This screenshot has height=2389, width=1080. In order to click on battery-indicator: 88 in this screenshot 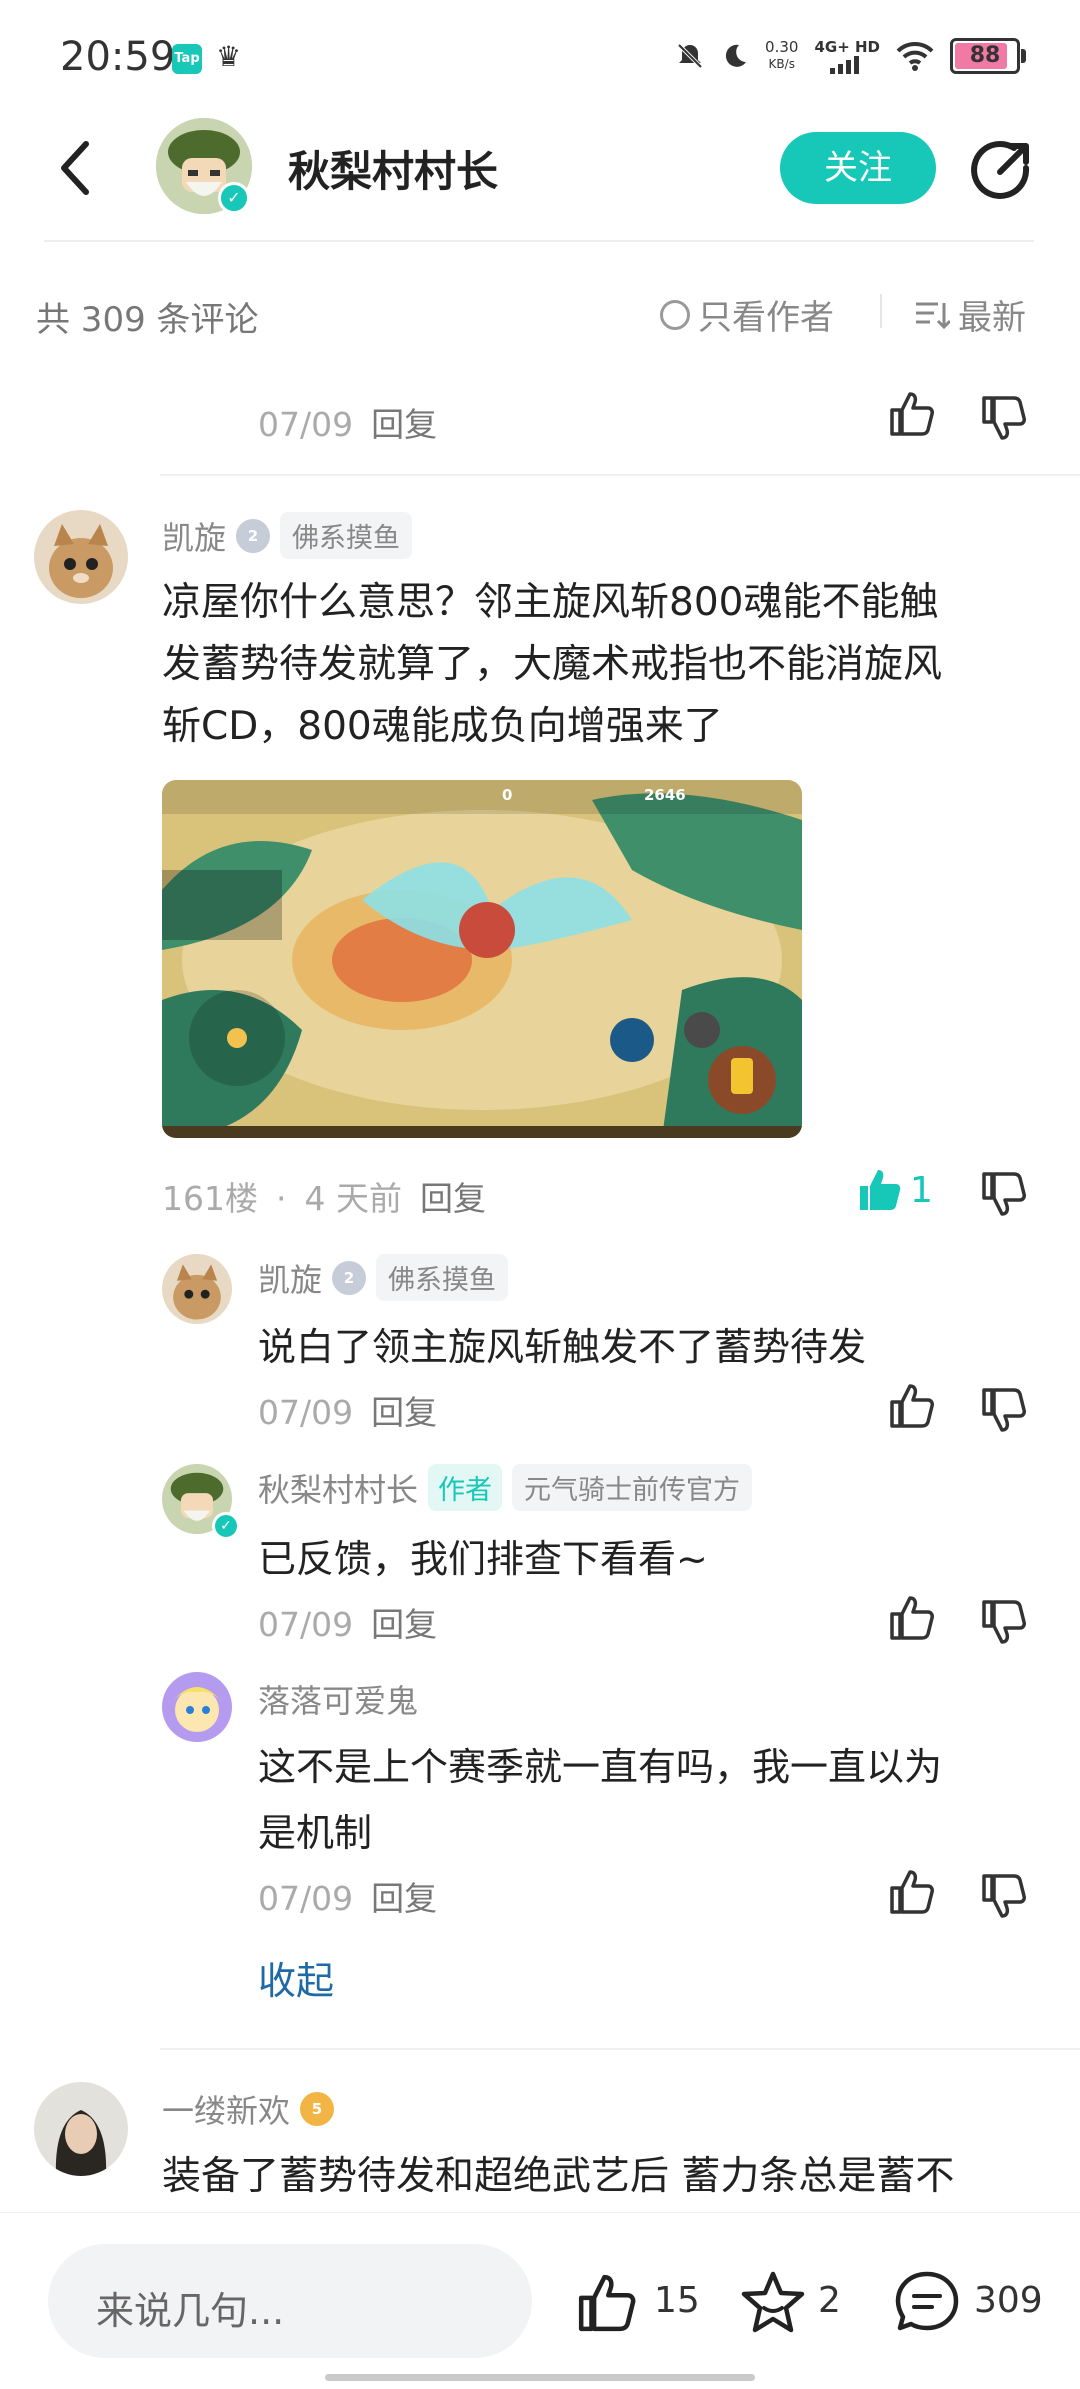, I will do `click(988, 56)`.